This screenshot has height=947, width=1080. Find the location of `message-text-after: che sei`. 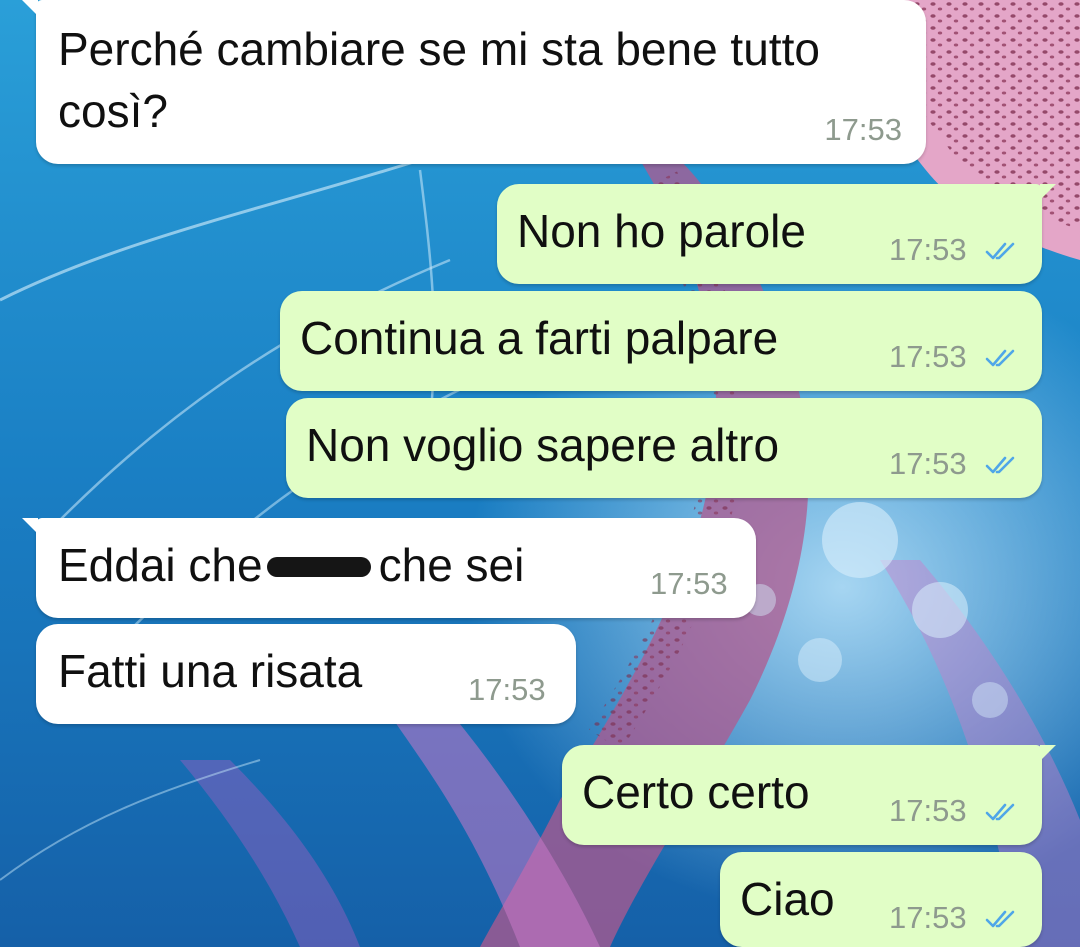

message-text-after: che sei is located at coordinates (451, 565).